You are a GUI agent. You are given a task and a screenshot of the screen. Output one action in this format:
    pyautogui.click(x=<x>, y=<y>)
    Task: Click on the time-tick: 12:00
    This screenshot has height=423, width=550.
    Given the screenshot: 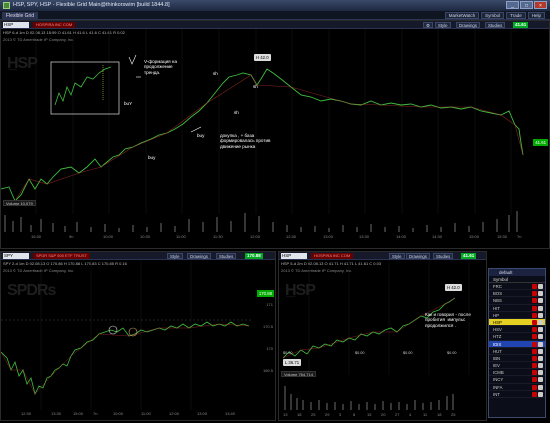 What is the action you would take?
    pyautogui.click(x=255, y=236)
    